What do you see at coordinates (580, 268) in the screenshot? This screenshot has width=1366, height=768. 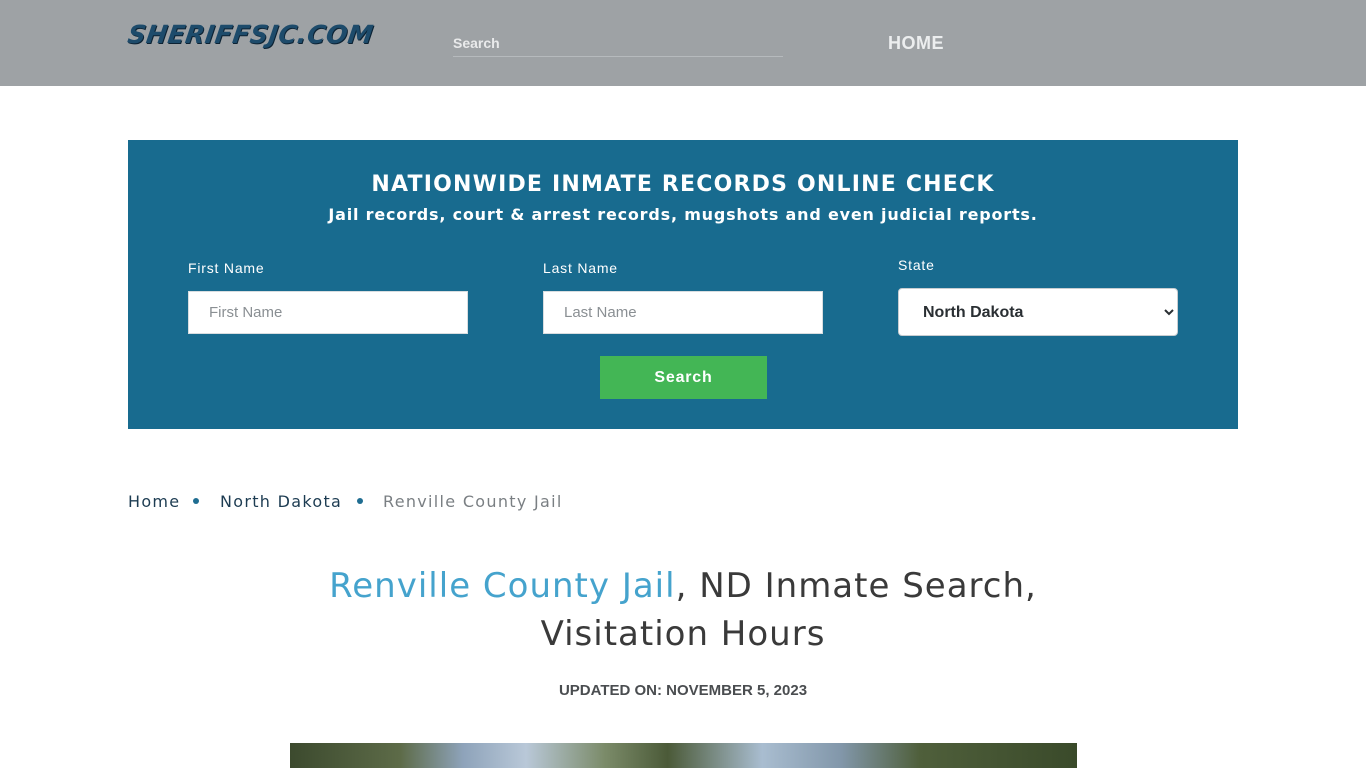 I see `last-name-label: Last Name` at bounding box center [580, 268].